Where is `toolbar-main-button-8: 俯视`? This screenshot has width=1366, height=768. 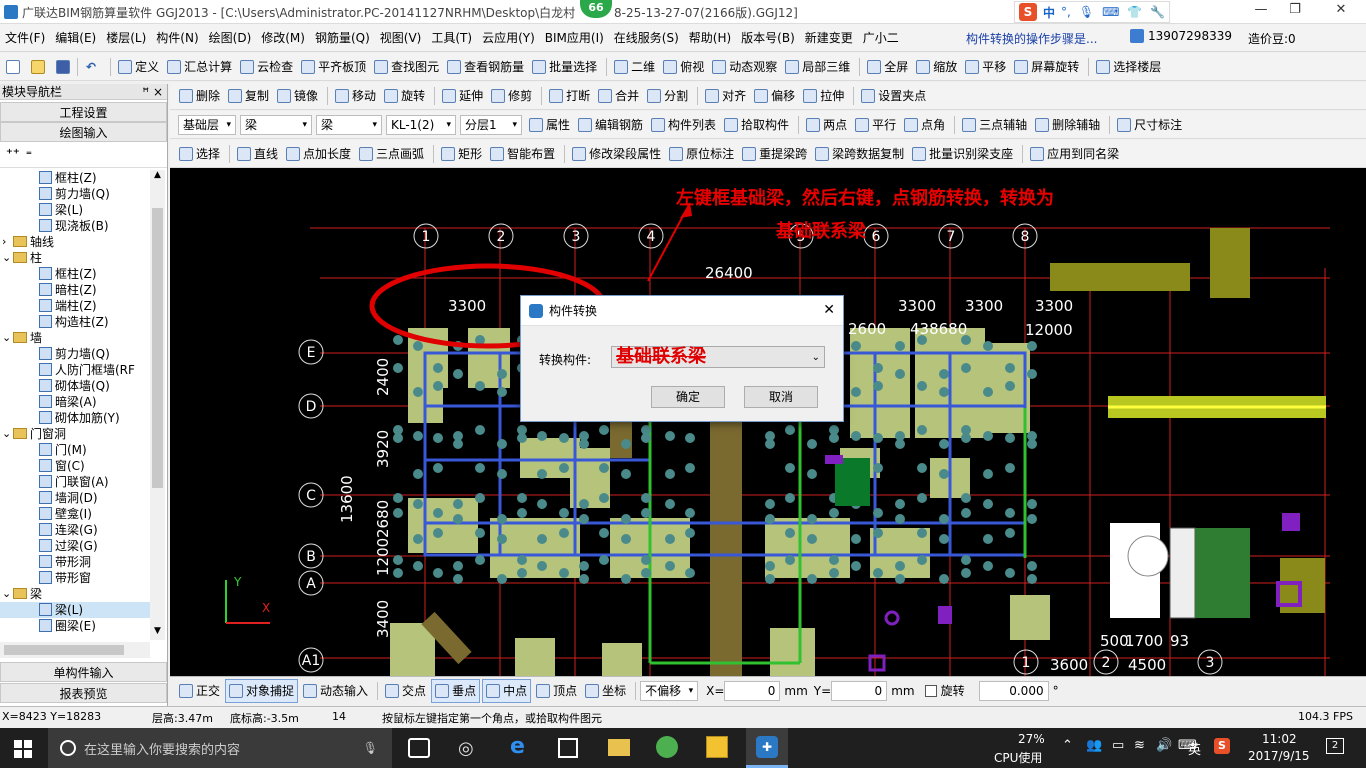 toolbar-main-button-8: 俯视 is located at coordinates (683, 67).